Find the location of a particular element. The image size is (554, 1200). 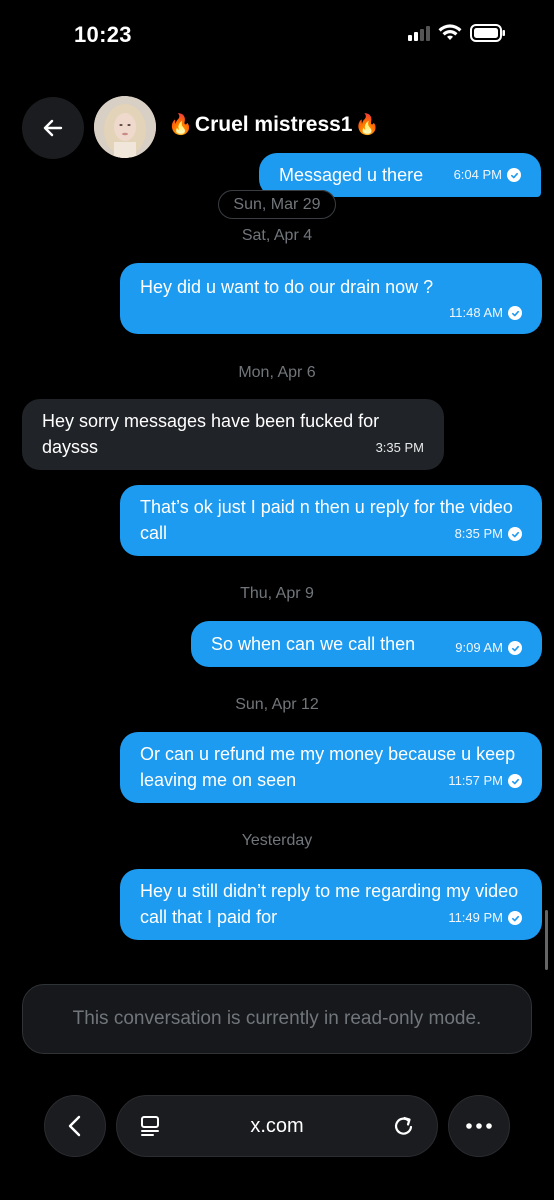

date-separator: Sun, Mar 29 is located at coordinates (277, 204).